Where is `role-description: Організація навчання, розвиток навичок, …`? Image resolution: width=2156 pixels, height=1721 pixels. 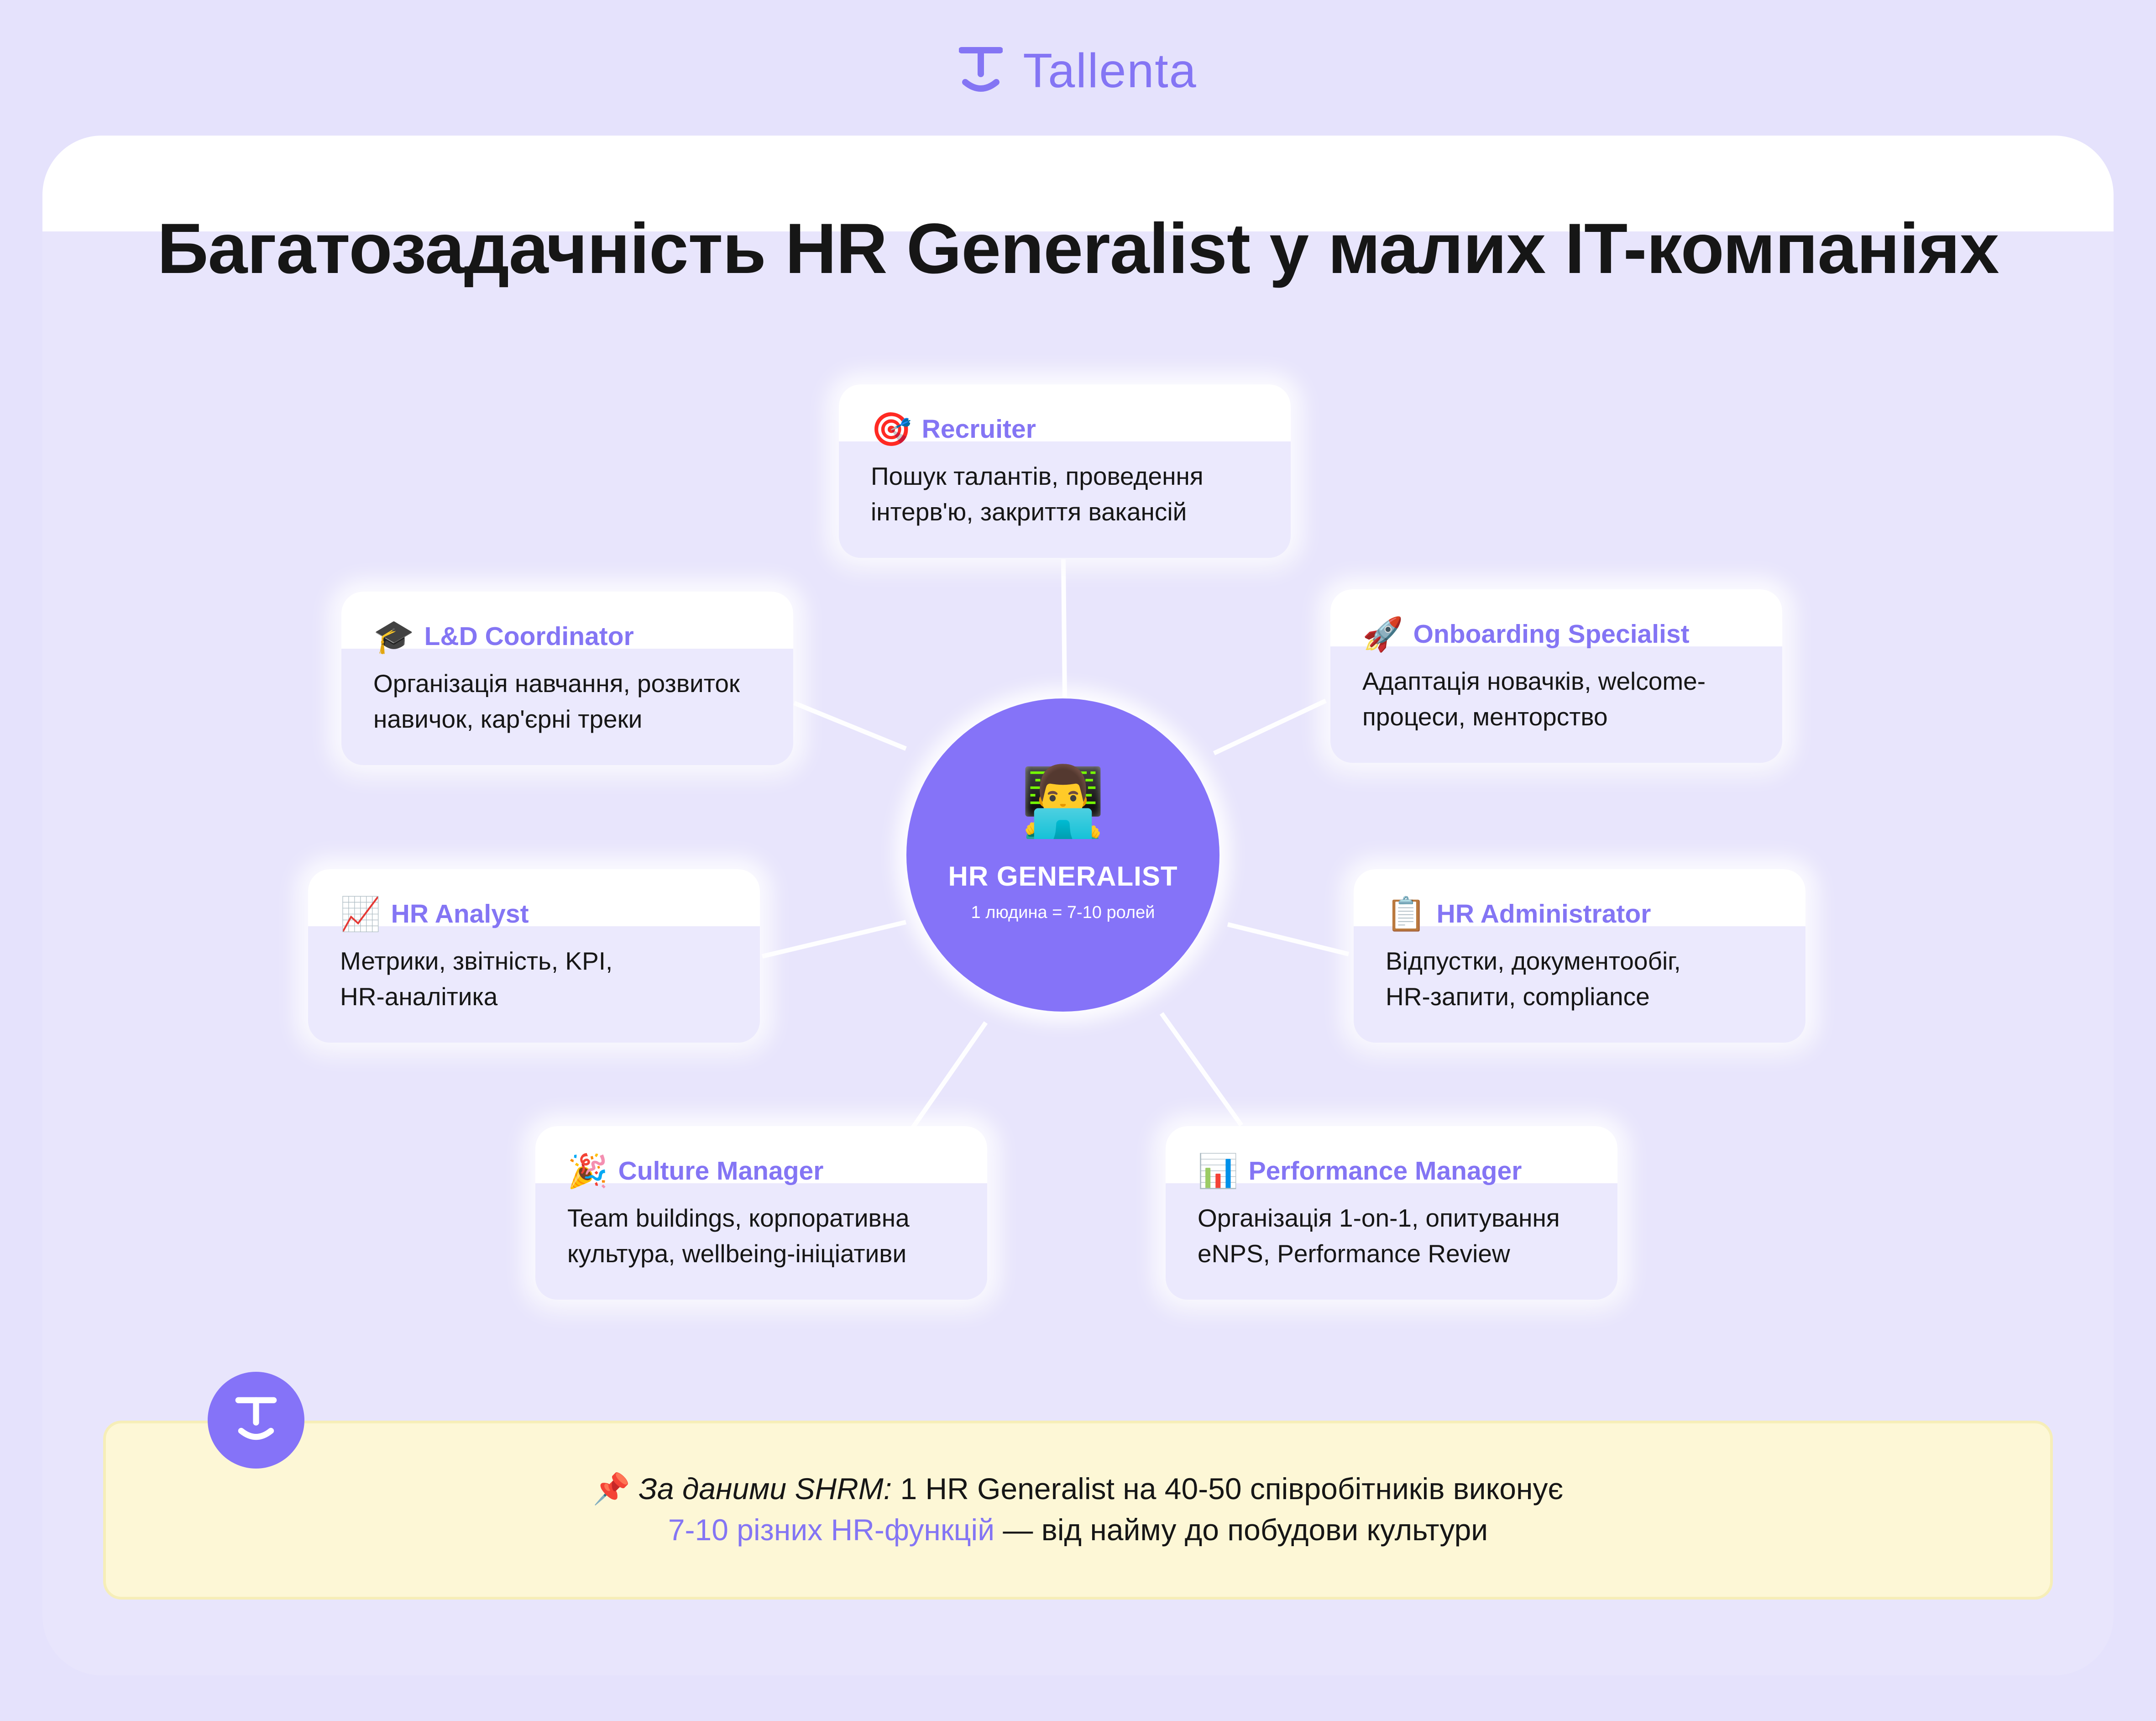 role-description: Організація навчання, розвиток навичок, … is located at coordinates (556, 701).